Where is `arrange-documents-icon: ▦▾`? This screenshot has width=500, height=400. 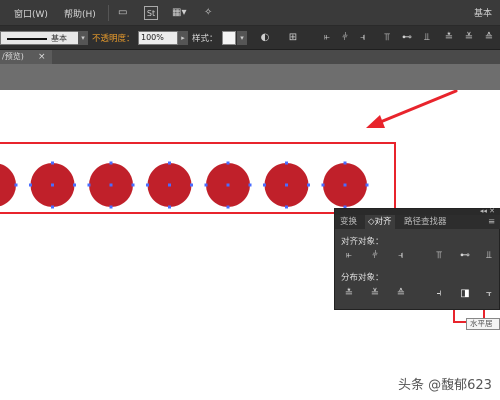 arrange-documents-icon: ▦▾ is located at coordinates (179, 13).